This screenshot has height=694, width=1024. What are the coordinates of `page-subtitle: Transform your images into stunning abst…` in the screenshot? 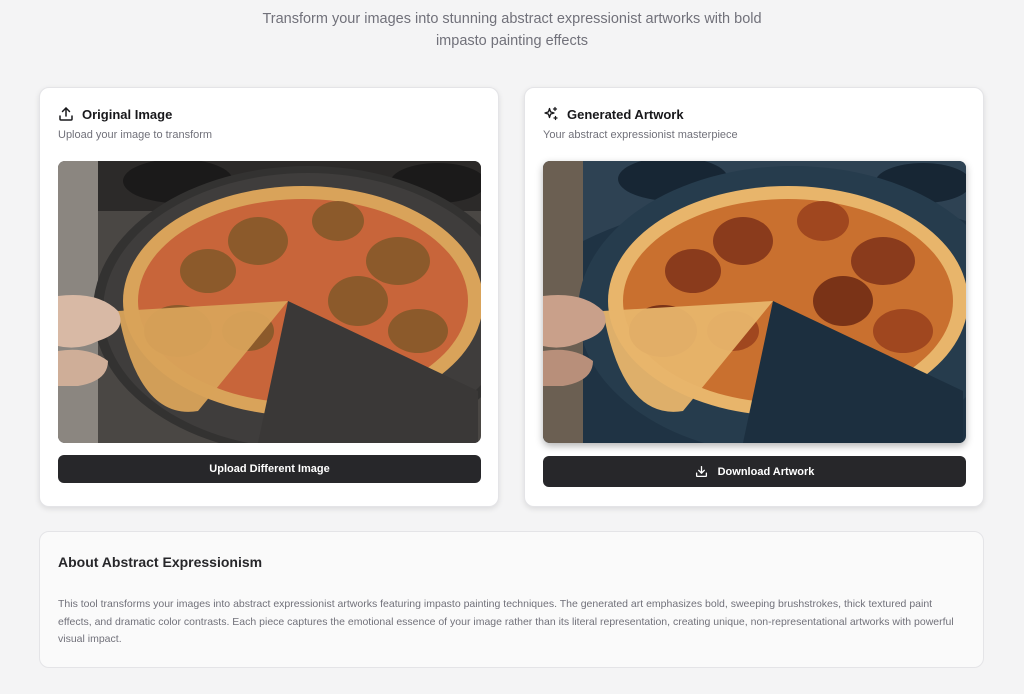 It's located at (512, 30).